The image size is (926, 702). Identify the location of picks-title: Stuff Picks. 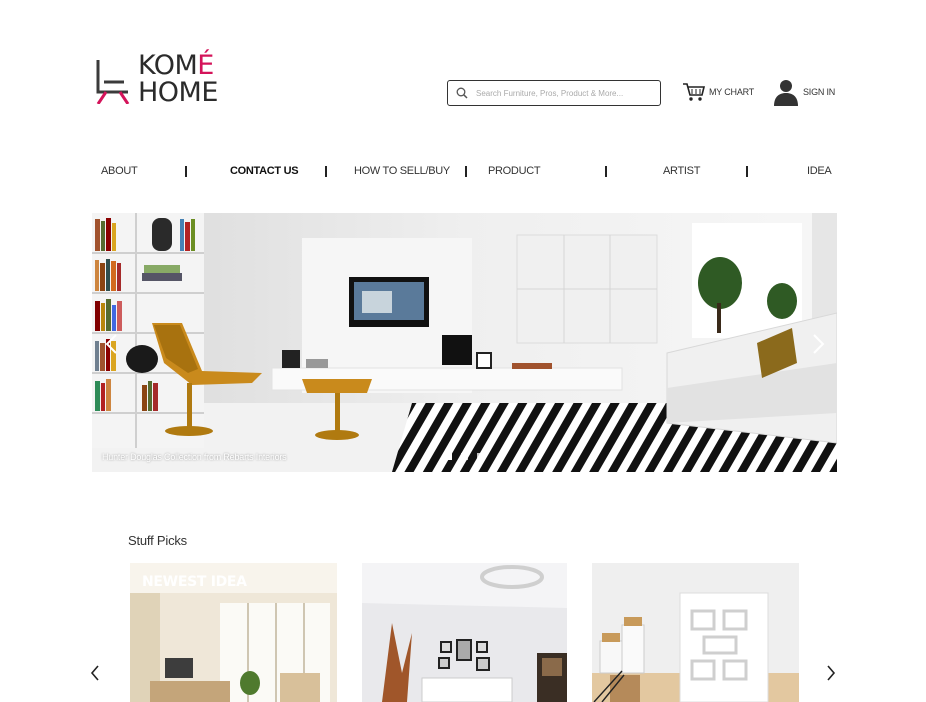
(157, 540).